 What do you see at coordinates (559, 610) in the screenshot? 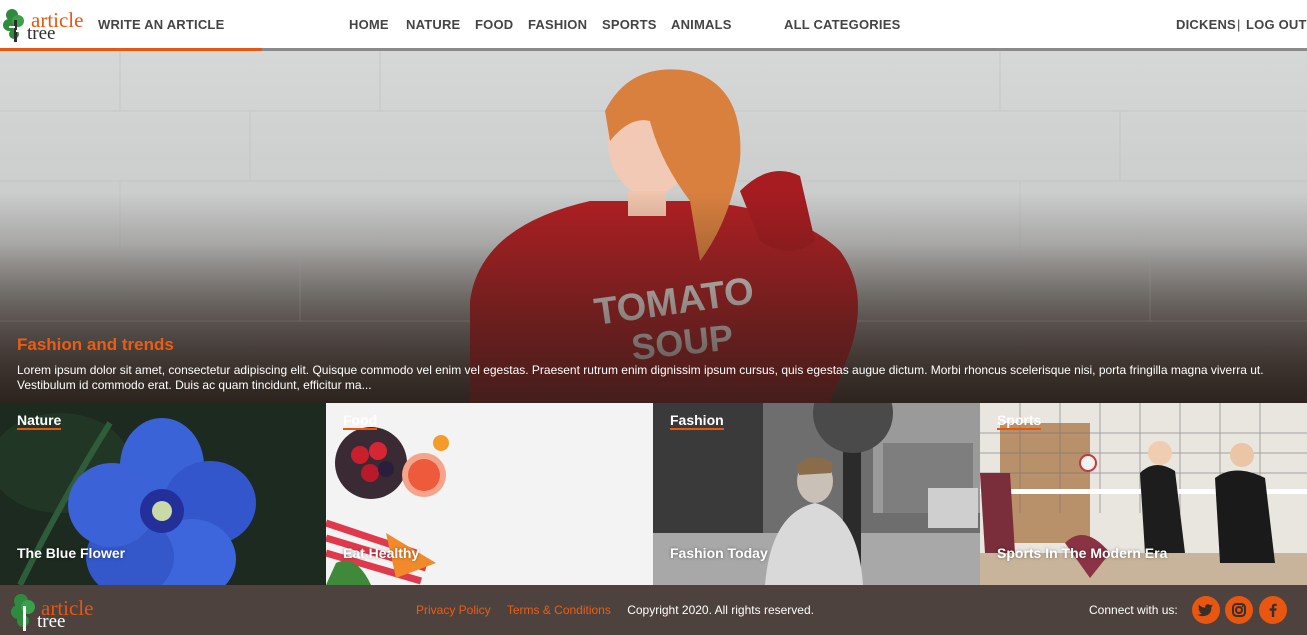
I see `terms-conditions-link: Terms & Conditions` at bounding box center [559, 610].